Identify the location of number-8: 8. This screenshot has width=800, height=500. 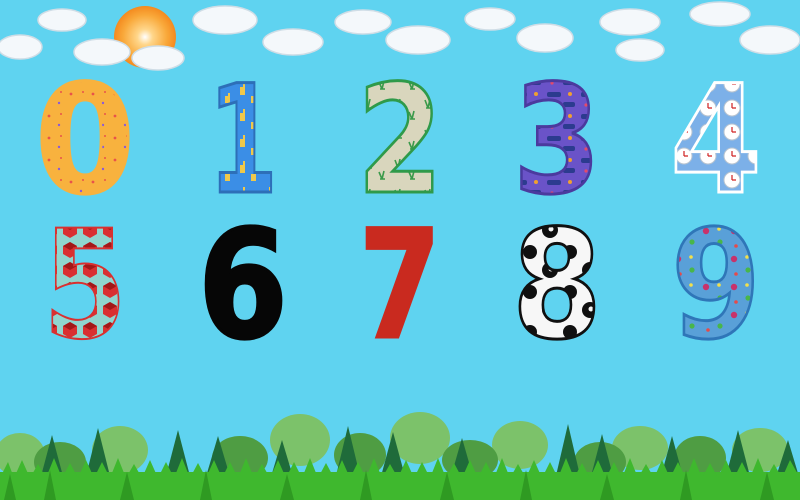
(557, 286).